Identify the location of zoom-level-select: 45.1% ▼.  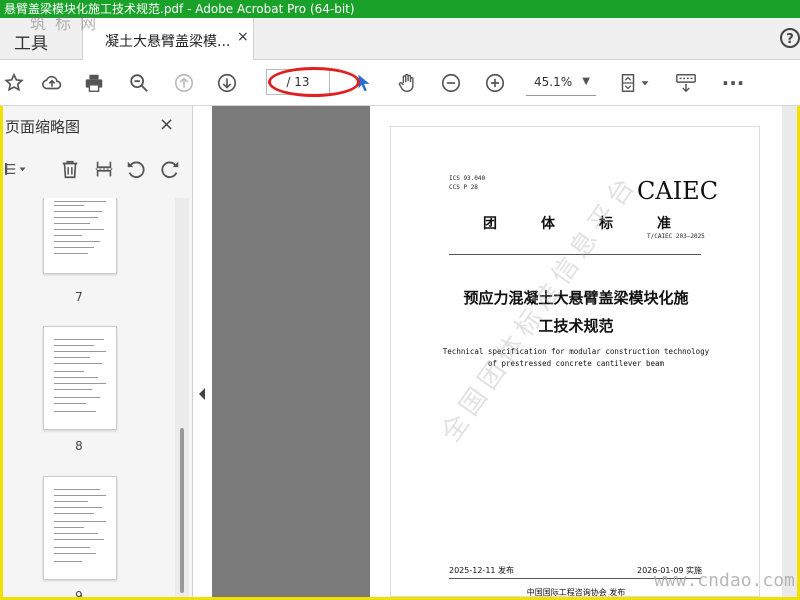
(561, 82).